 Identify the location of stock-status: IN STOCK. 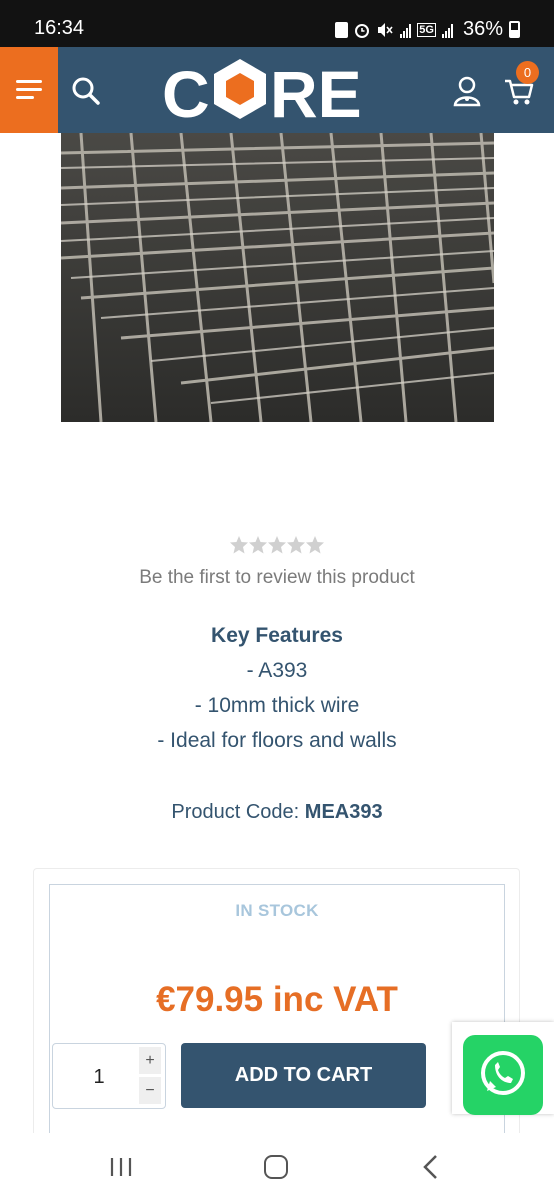
(277, 910).